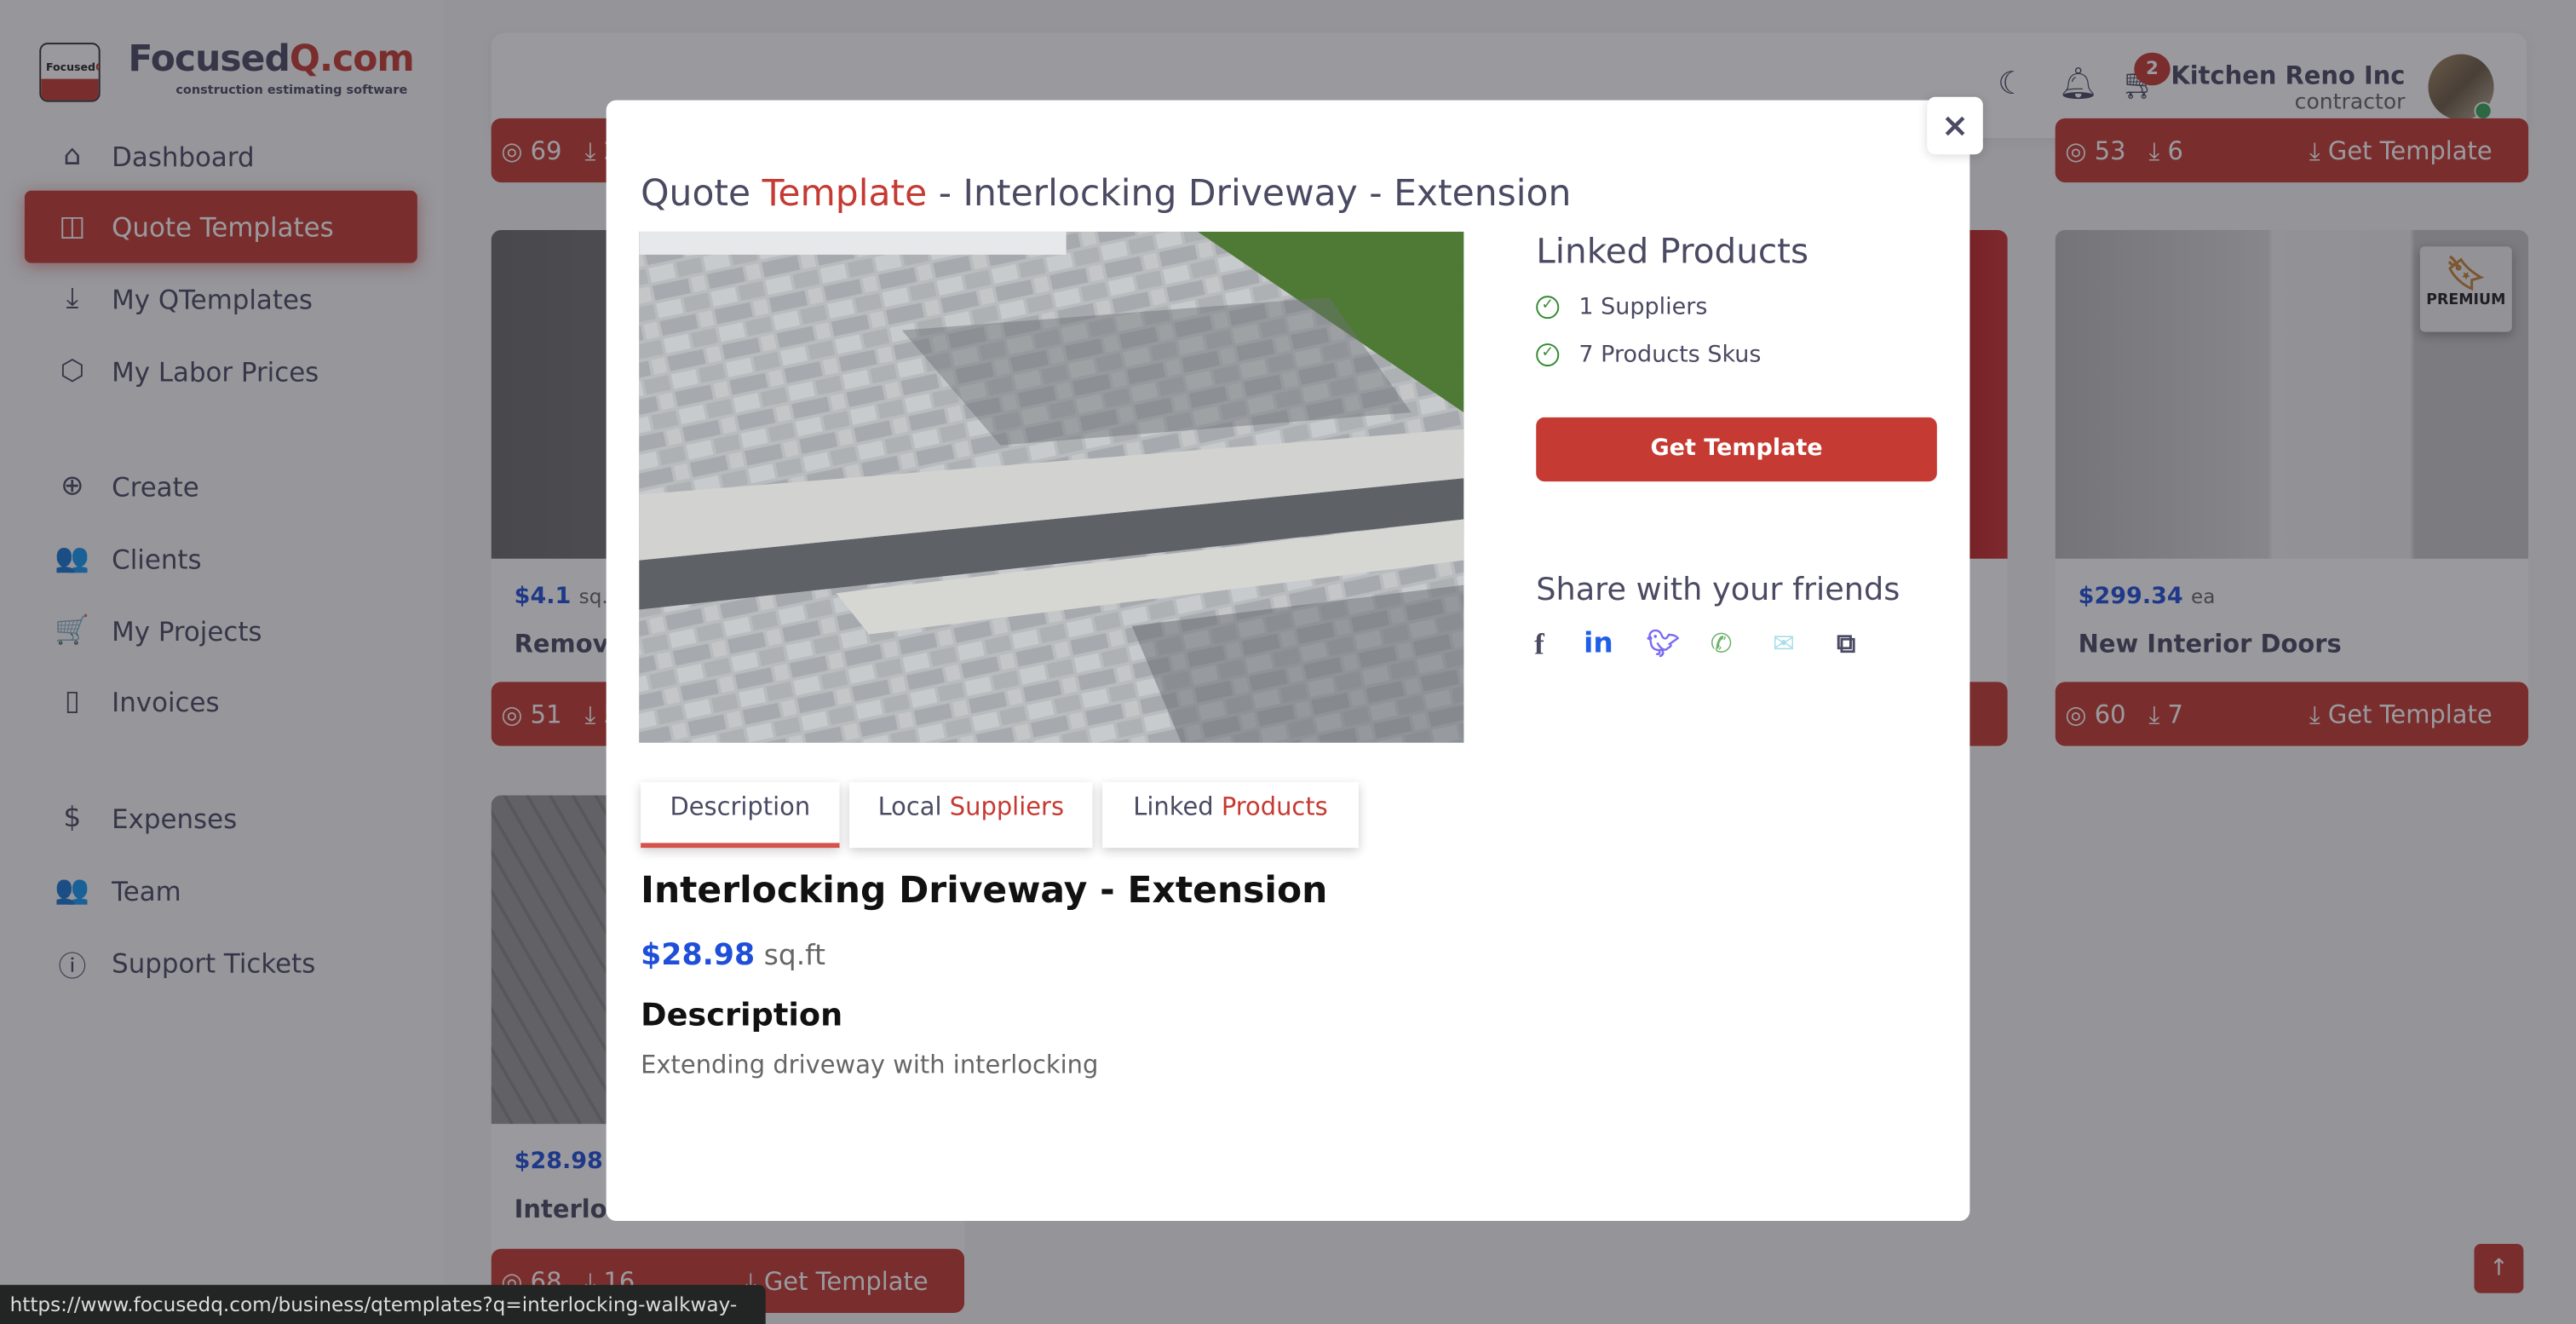 The height and width of the screenshot is (1324, 2576). I want to click on get-template-button: Get Template, so click(1737, 449).